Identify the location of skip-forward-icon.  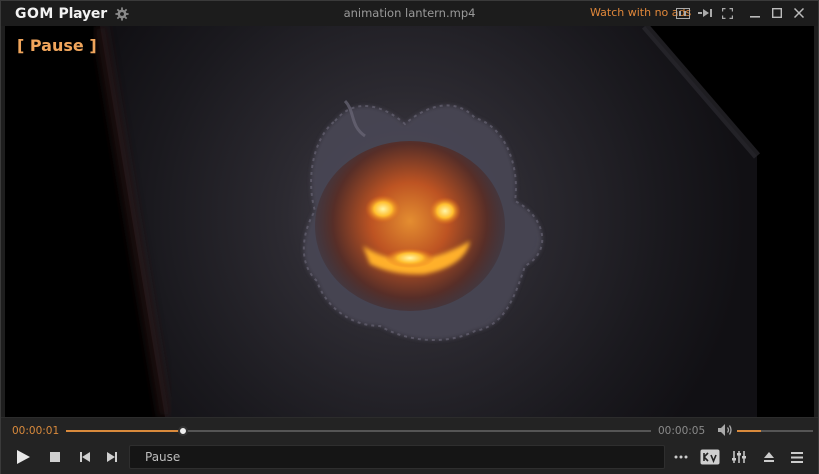
(112, 457).